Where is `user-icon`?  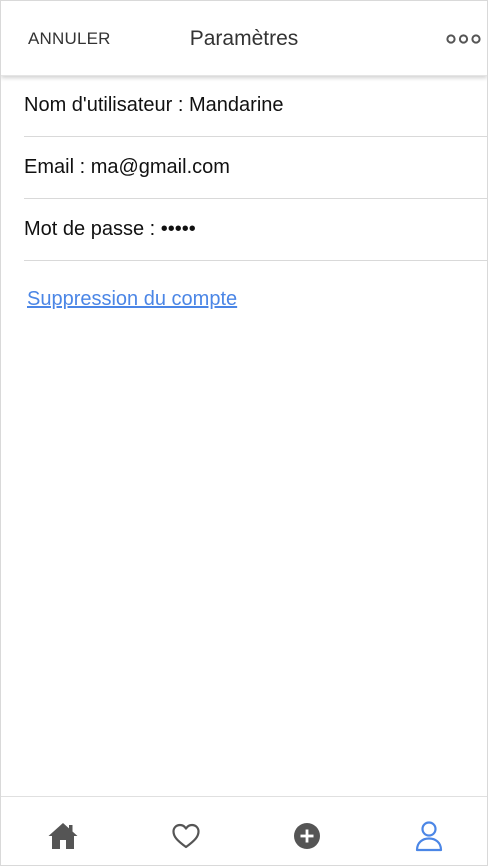 user-icon is located at coordinates (429, 836).